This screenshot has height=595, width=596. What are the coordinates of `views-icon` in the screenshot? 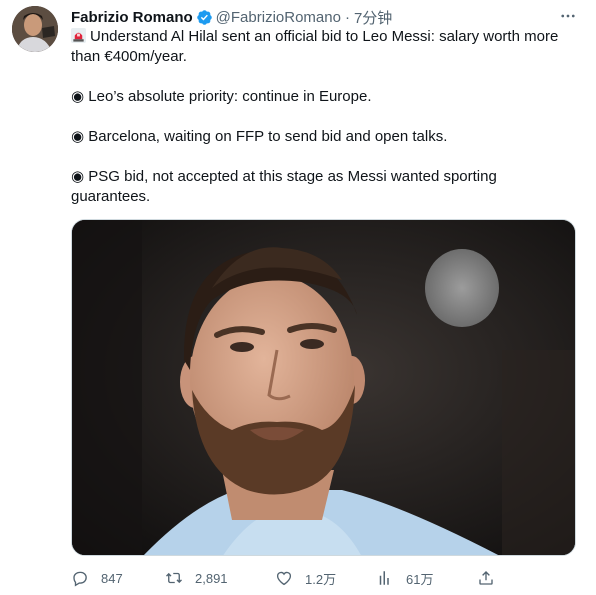 It's located at (384, 578).